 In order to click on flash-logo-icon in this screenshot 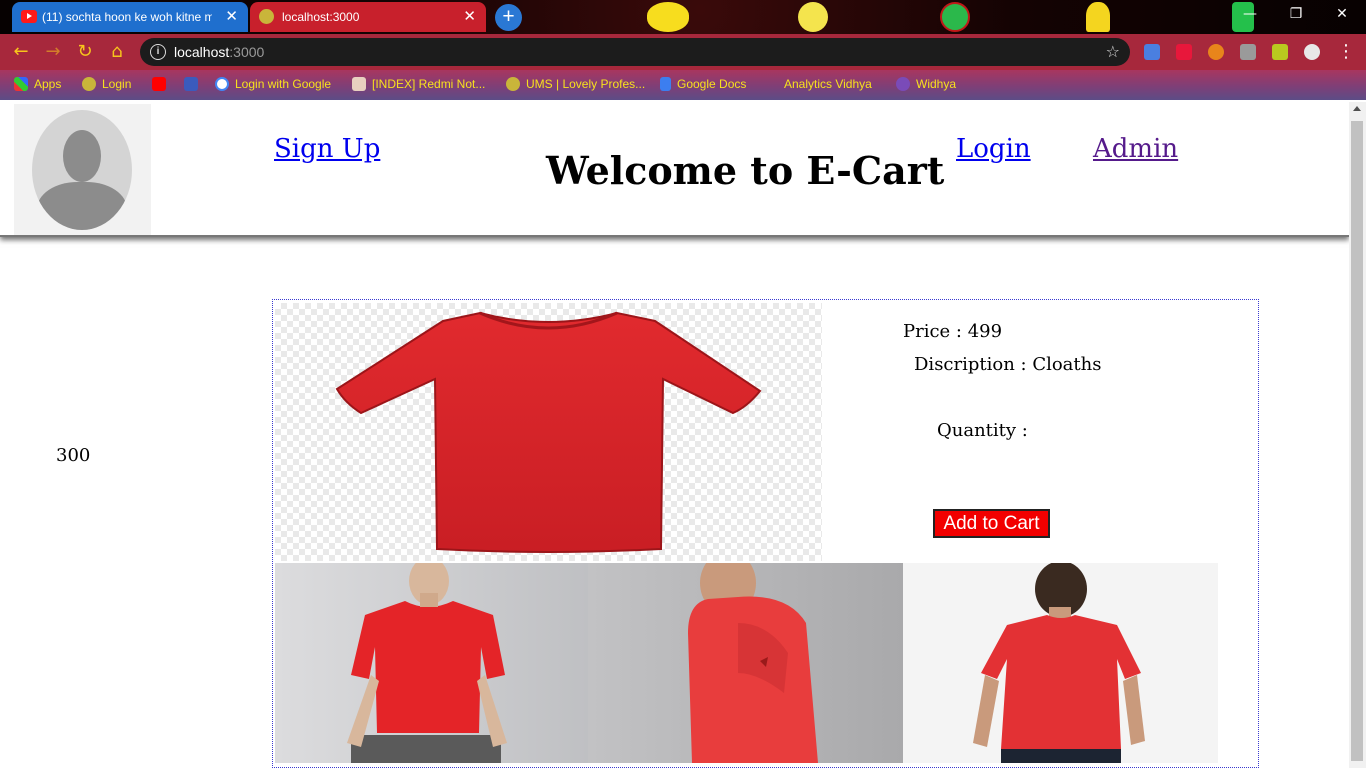, I will do `click(813, 17)`.